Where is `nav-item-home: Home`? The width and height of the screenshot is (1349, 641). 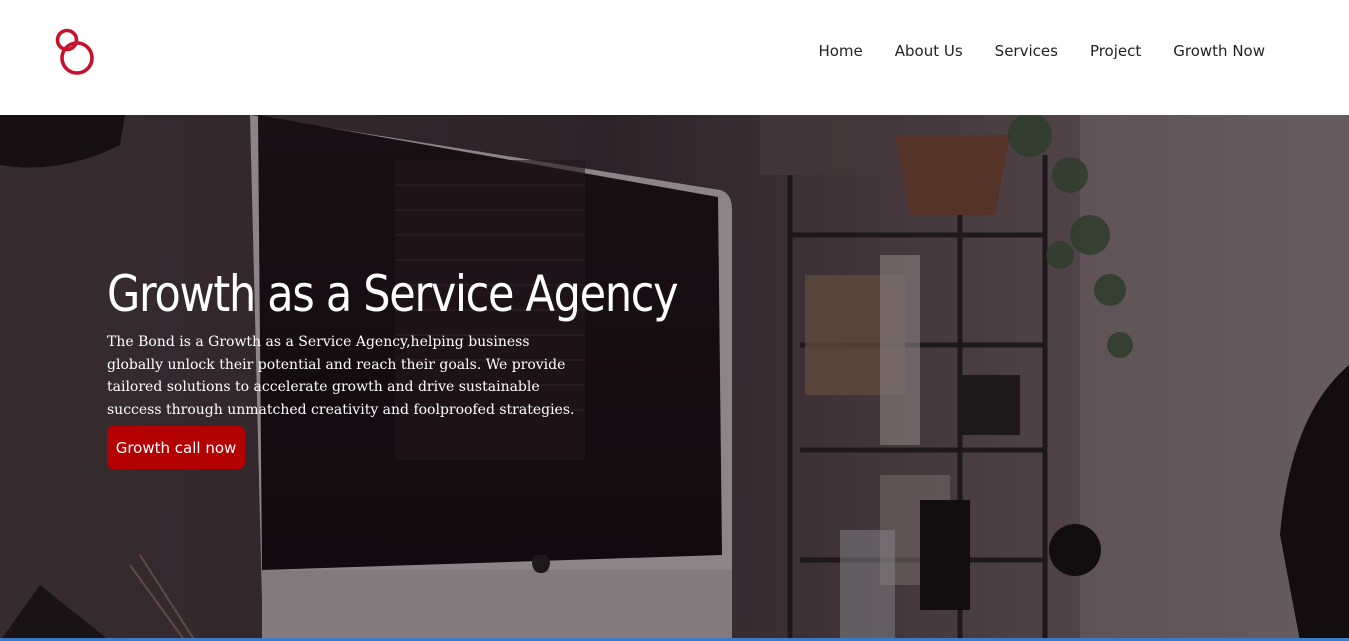 nav-item-home: Home is located at coordinates (840, 51).